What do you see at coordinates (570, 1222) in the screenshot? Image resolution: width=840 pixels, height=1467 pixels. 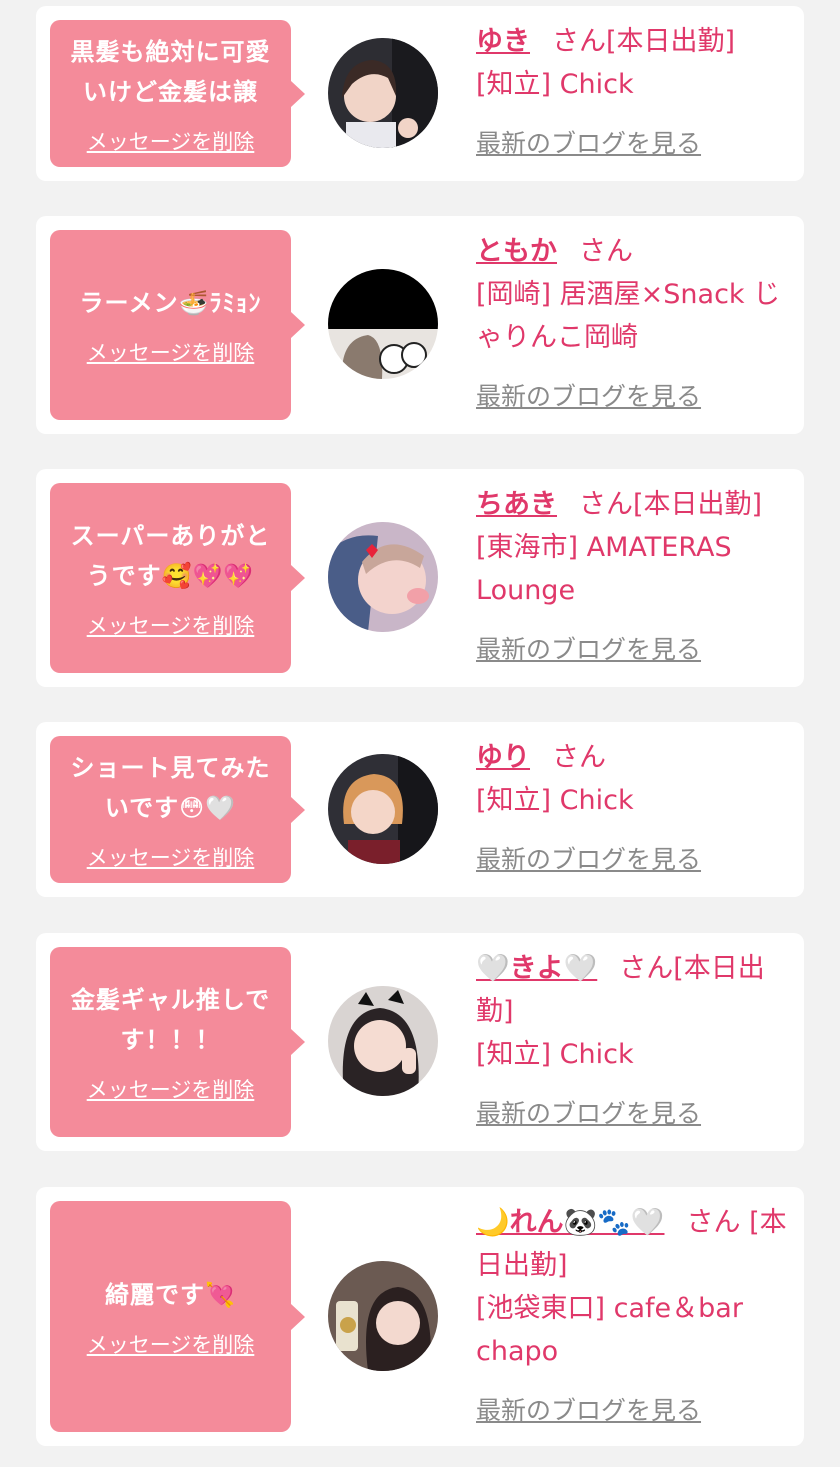 I see `cast-name-link: 🌙れん🐼🐾🤍` at bounding box center [570, 1222].